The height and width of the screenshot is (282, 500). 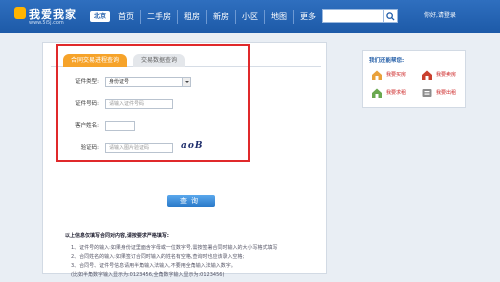 I want to click on id-type-label: 证件类型:, so click(x=87, y=82).